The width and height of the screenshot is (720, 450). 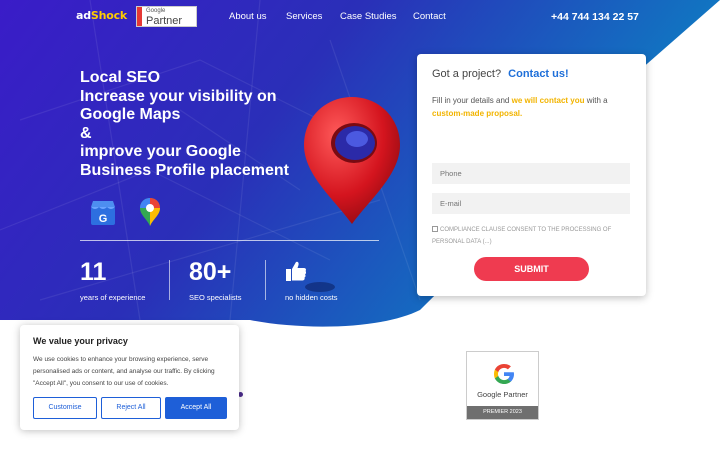 I want to click on form-heading: Got a project? Contact us!, so click(x=500, y=74).